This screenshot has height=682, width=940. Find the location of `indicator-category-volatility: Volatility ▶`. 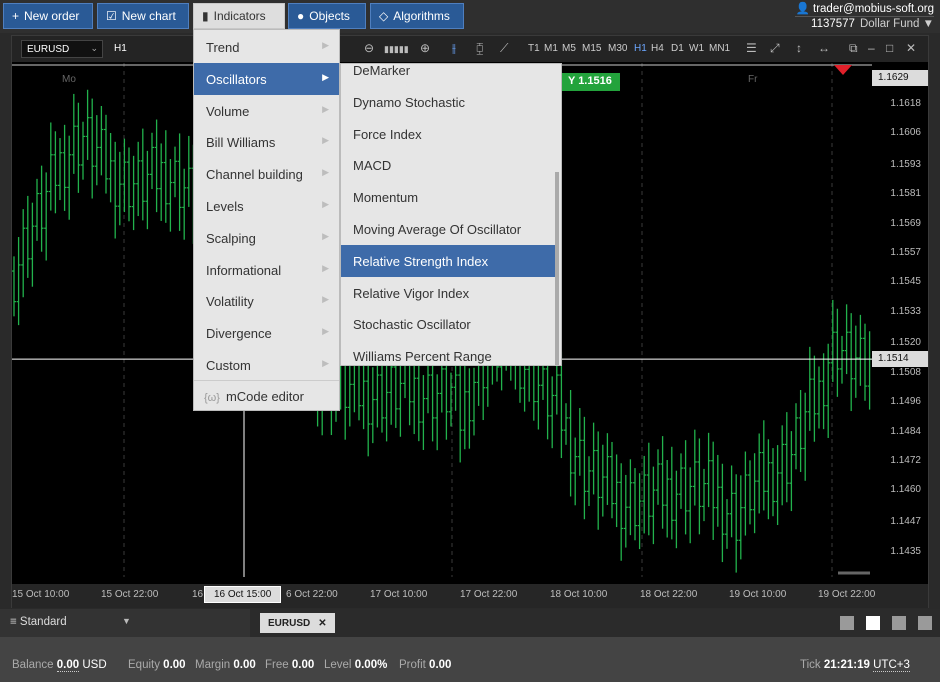

indicator-category-volatility: Volatility ▶ is located at coordinates (266, 301).